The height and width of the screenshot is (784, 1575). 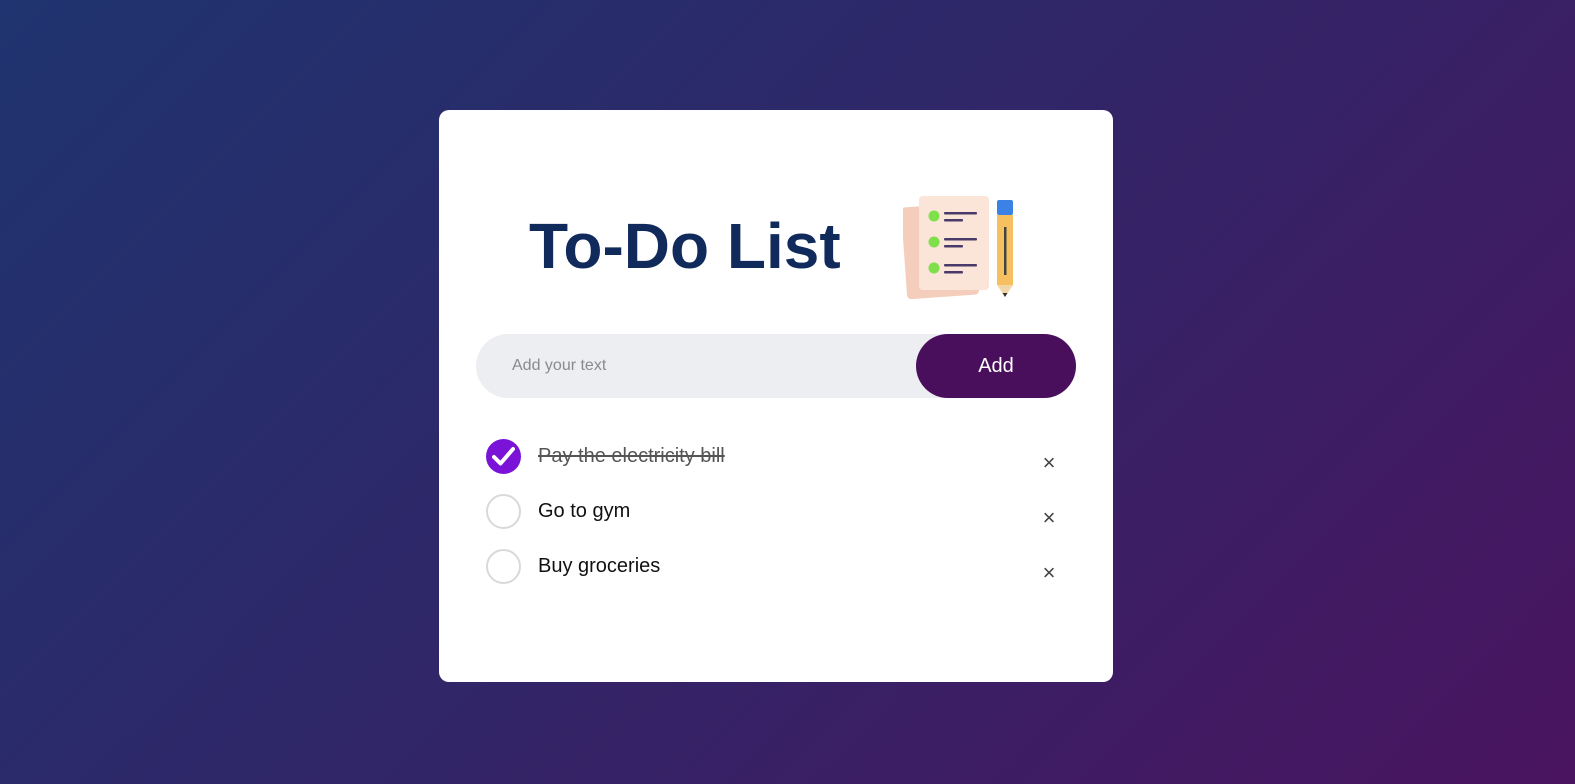 I want to click on list-item: Buy groceries ×, so click(x=776, y=565).